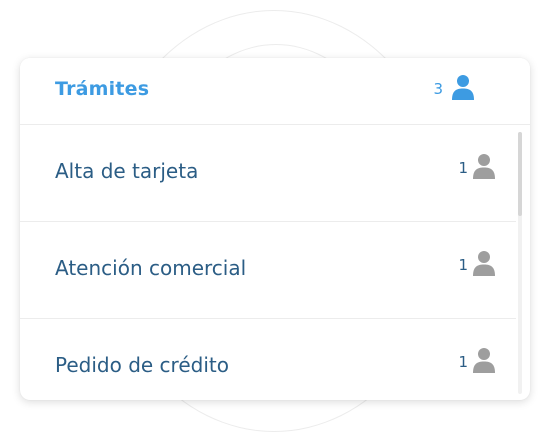 The image size is (557, 442). I want to click on list-item-label: Atención comercial, so click(151, 268).